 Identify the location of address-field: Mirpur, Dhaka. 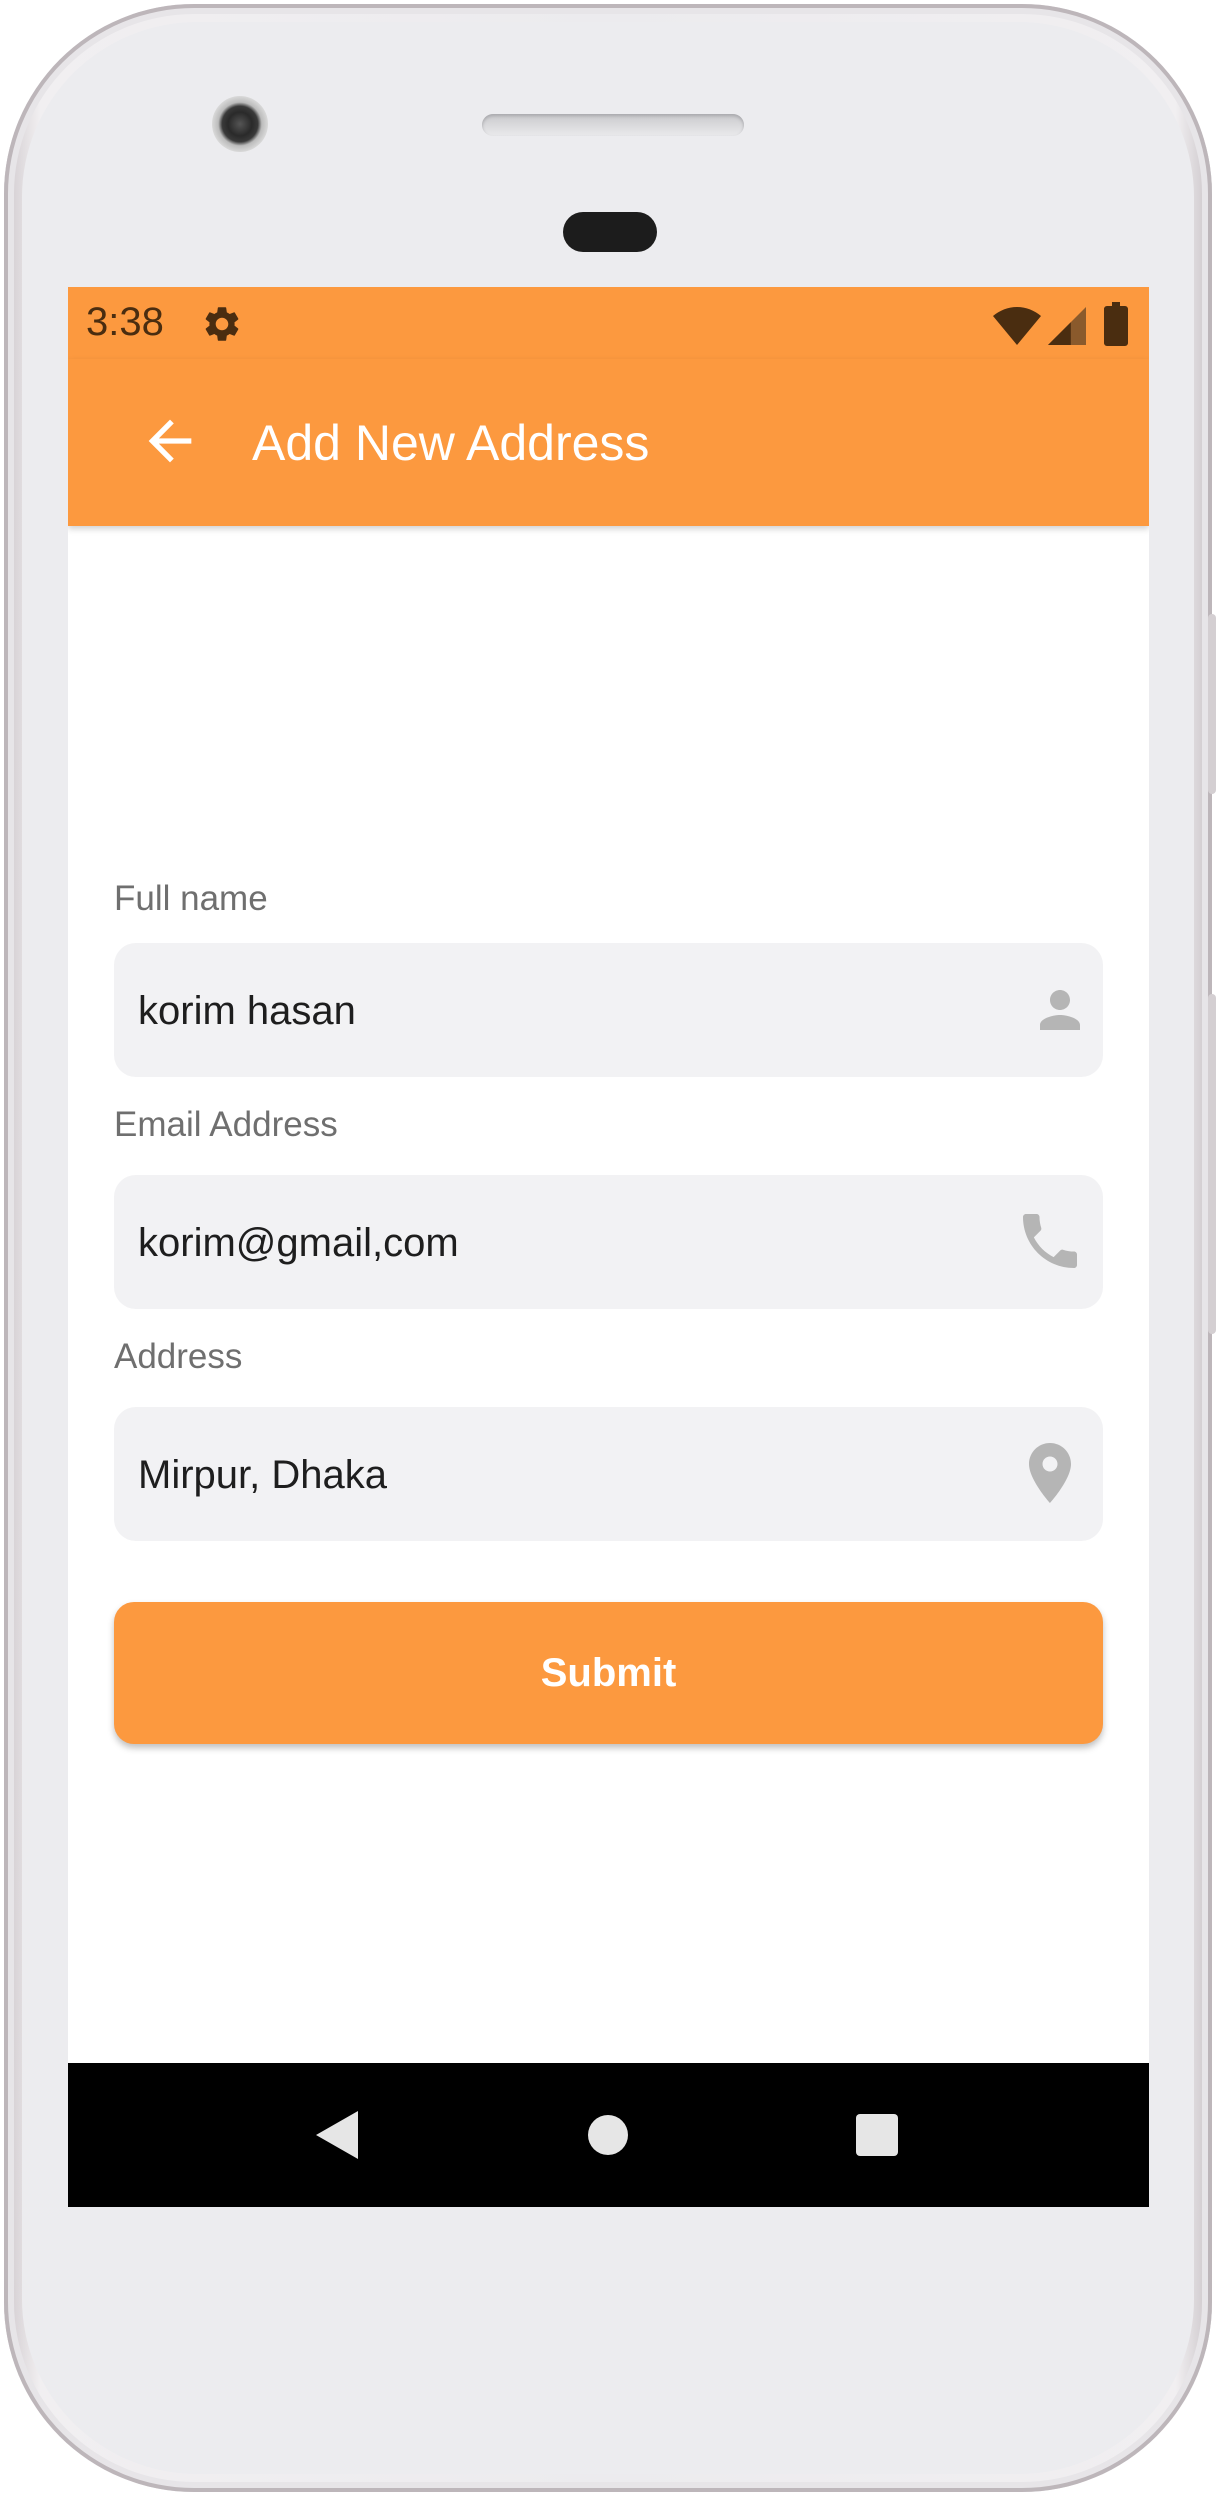
(608, 1474).